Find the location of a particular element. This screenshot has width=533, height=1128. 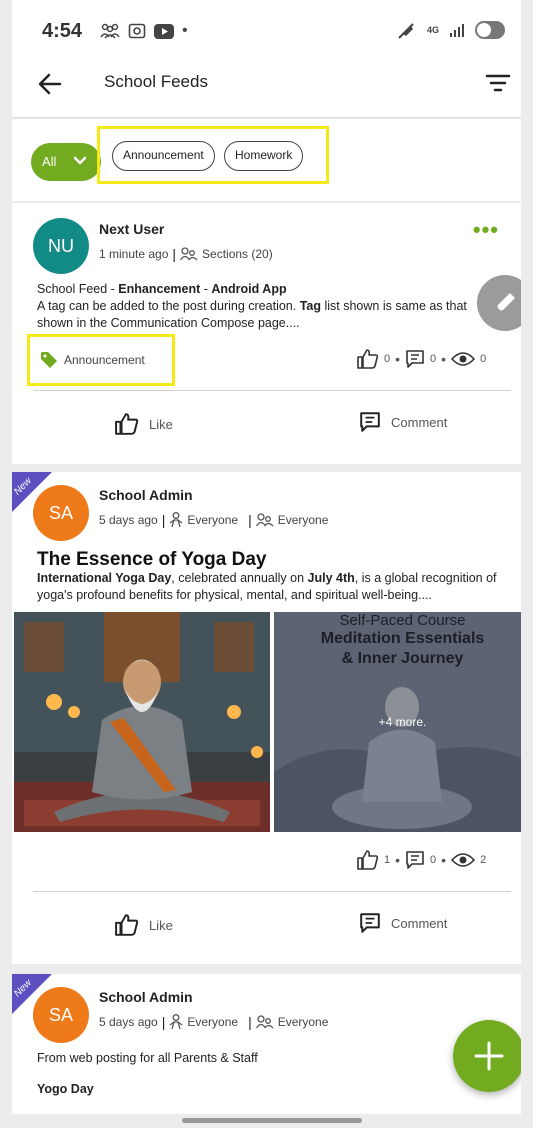

chevron-down-icon is located at coordinates (80, 160).